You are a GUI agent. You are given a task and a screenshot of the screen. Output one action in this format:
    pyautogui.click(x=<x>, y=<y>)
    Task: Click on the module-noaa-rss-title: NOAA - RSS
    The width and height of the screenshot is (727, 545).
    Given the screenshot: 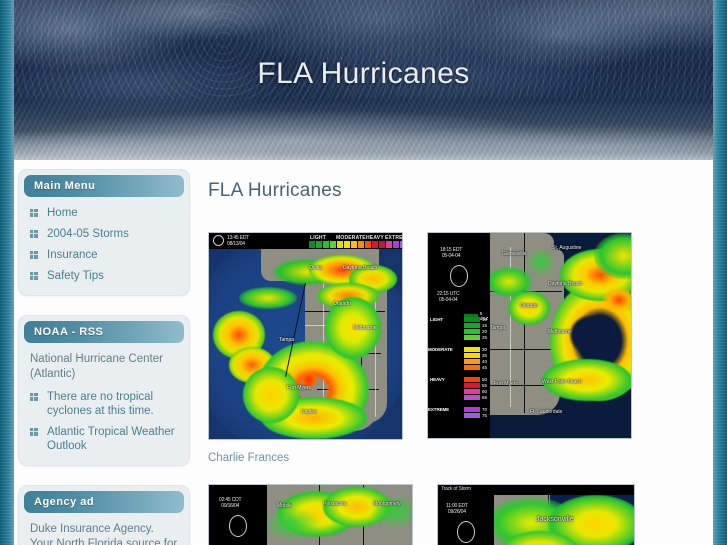 What is the action you would take?
    pyautogui.click(x=104, y=332)
    